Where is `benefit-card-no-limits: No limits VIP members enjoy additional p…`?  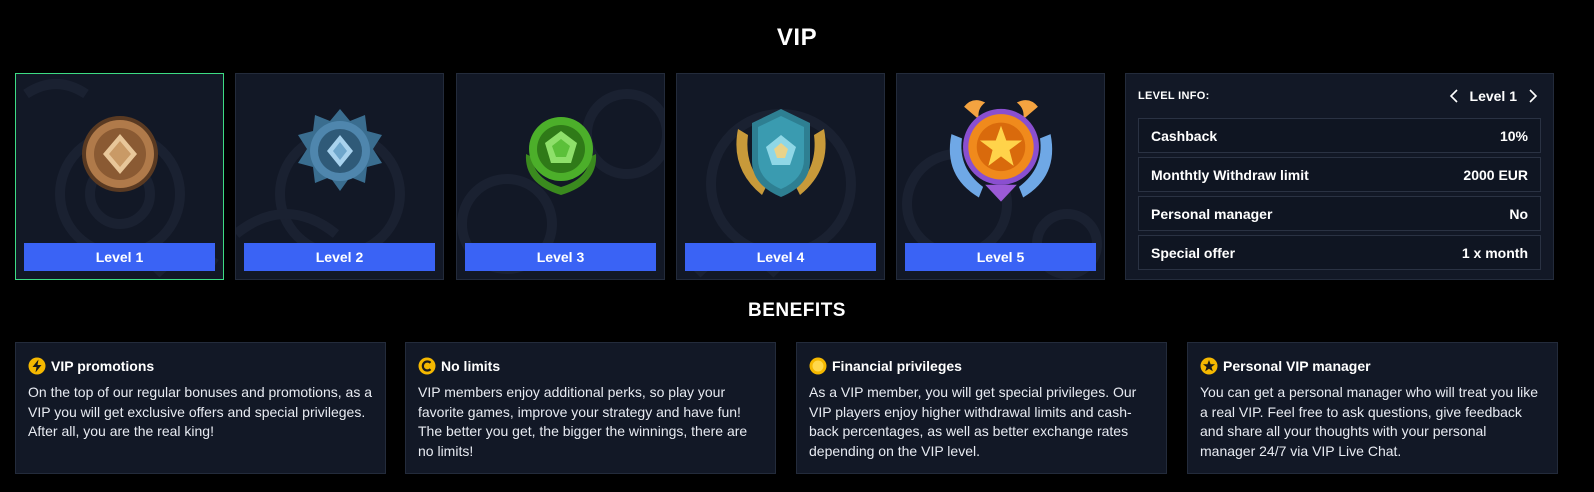 benefit-card-no-limits: No limits VIP members enjoy additional p… is located at coordinates (590, 408).